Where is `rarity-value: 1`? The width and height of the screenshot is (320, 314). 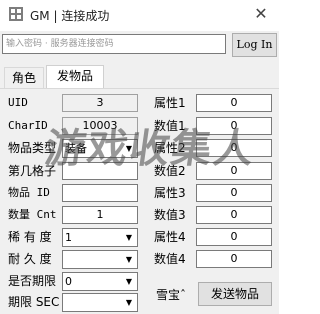 rarity-value: 1 is located at coordinates (68, 237).